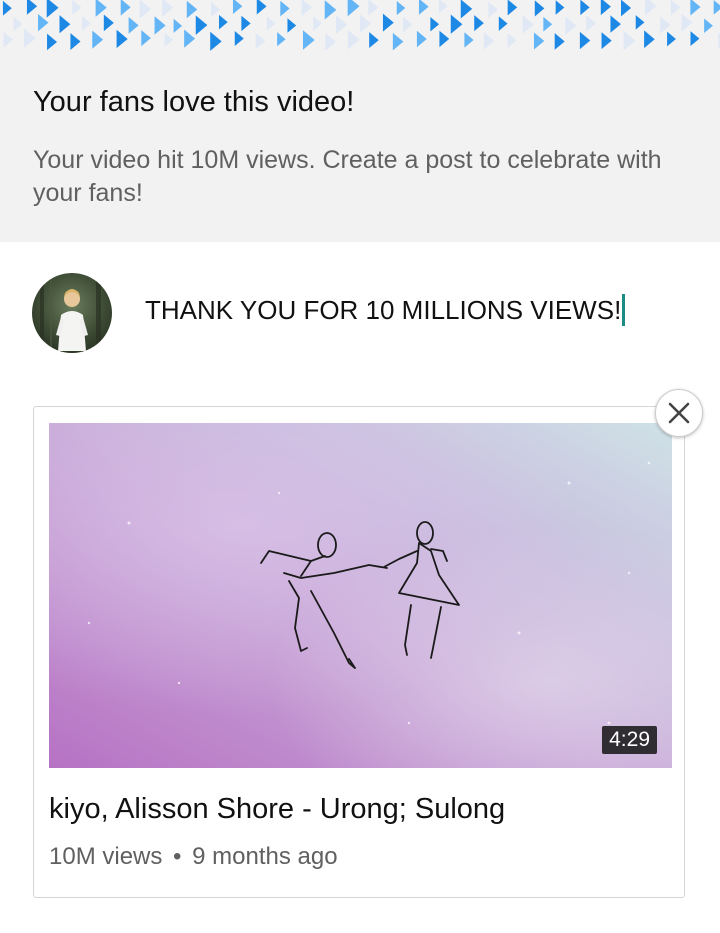 The image size is (720, 933). What do you see at coordinates (194, 102) in the screenshot?
I see `banner-title: Your fans love this video!` at bounding box center [194, 102].